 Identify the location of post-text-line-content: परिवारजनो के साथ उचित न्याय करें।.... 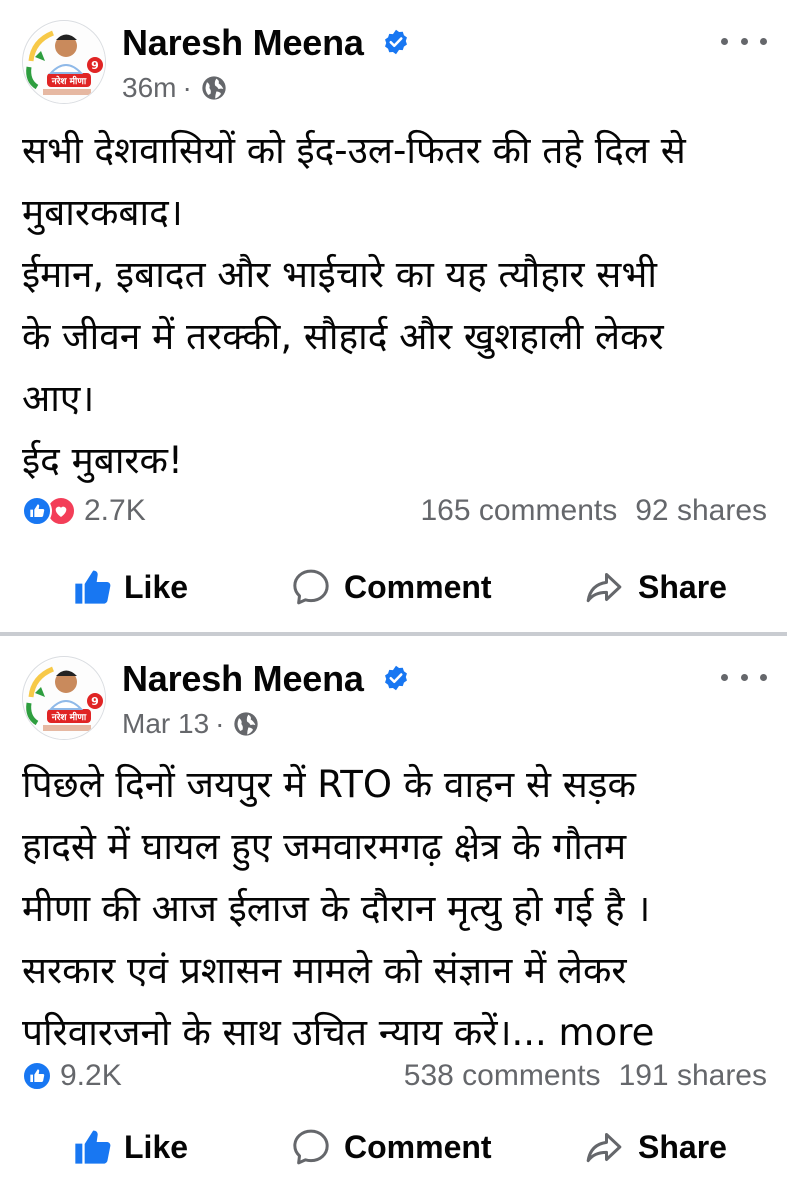
(284, 1032).